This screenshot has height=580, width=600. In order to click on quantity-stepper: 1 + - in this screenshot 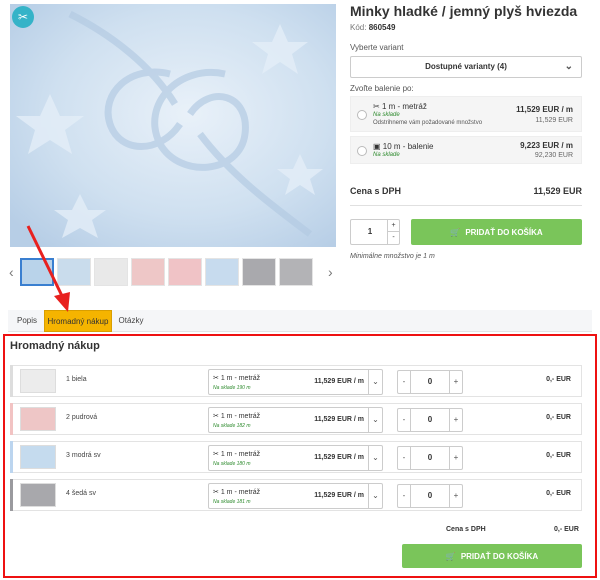, I will do `click(375, 232)`.